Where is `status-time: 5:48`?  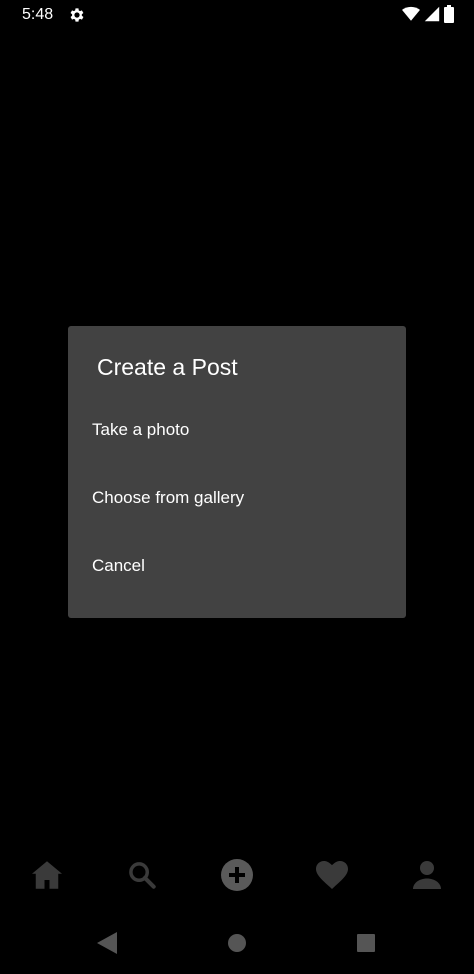
status-time: 5:48 is located at coordinates (38, 14).